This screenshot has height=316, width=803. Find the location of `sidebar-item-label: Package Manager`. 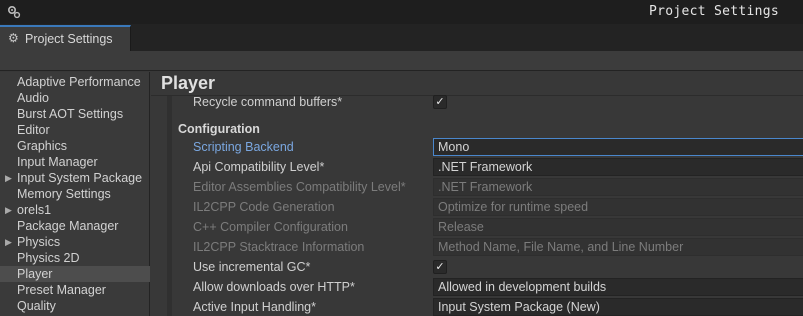

sidebar-item-label: Package Manager is located at coordinates (68, 226).